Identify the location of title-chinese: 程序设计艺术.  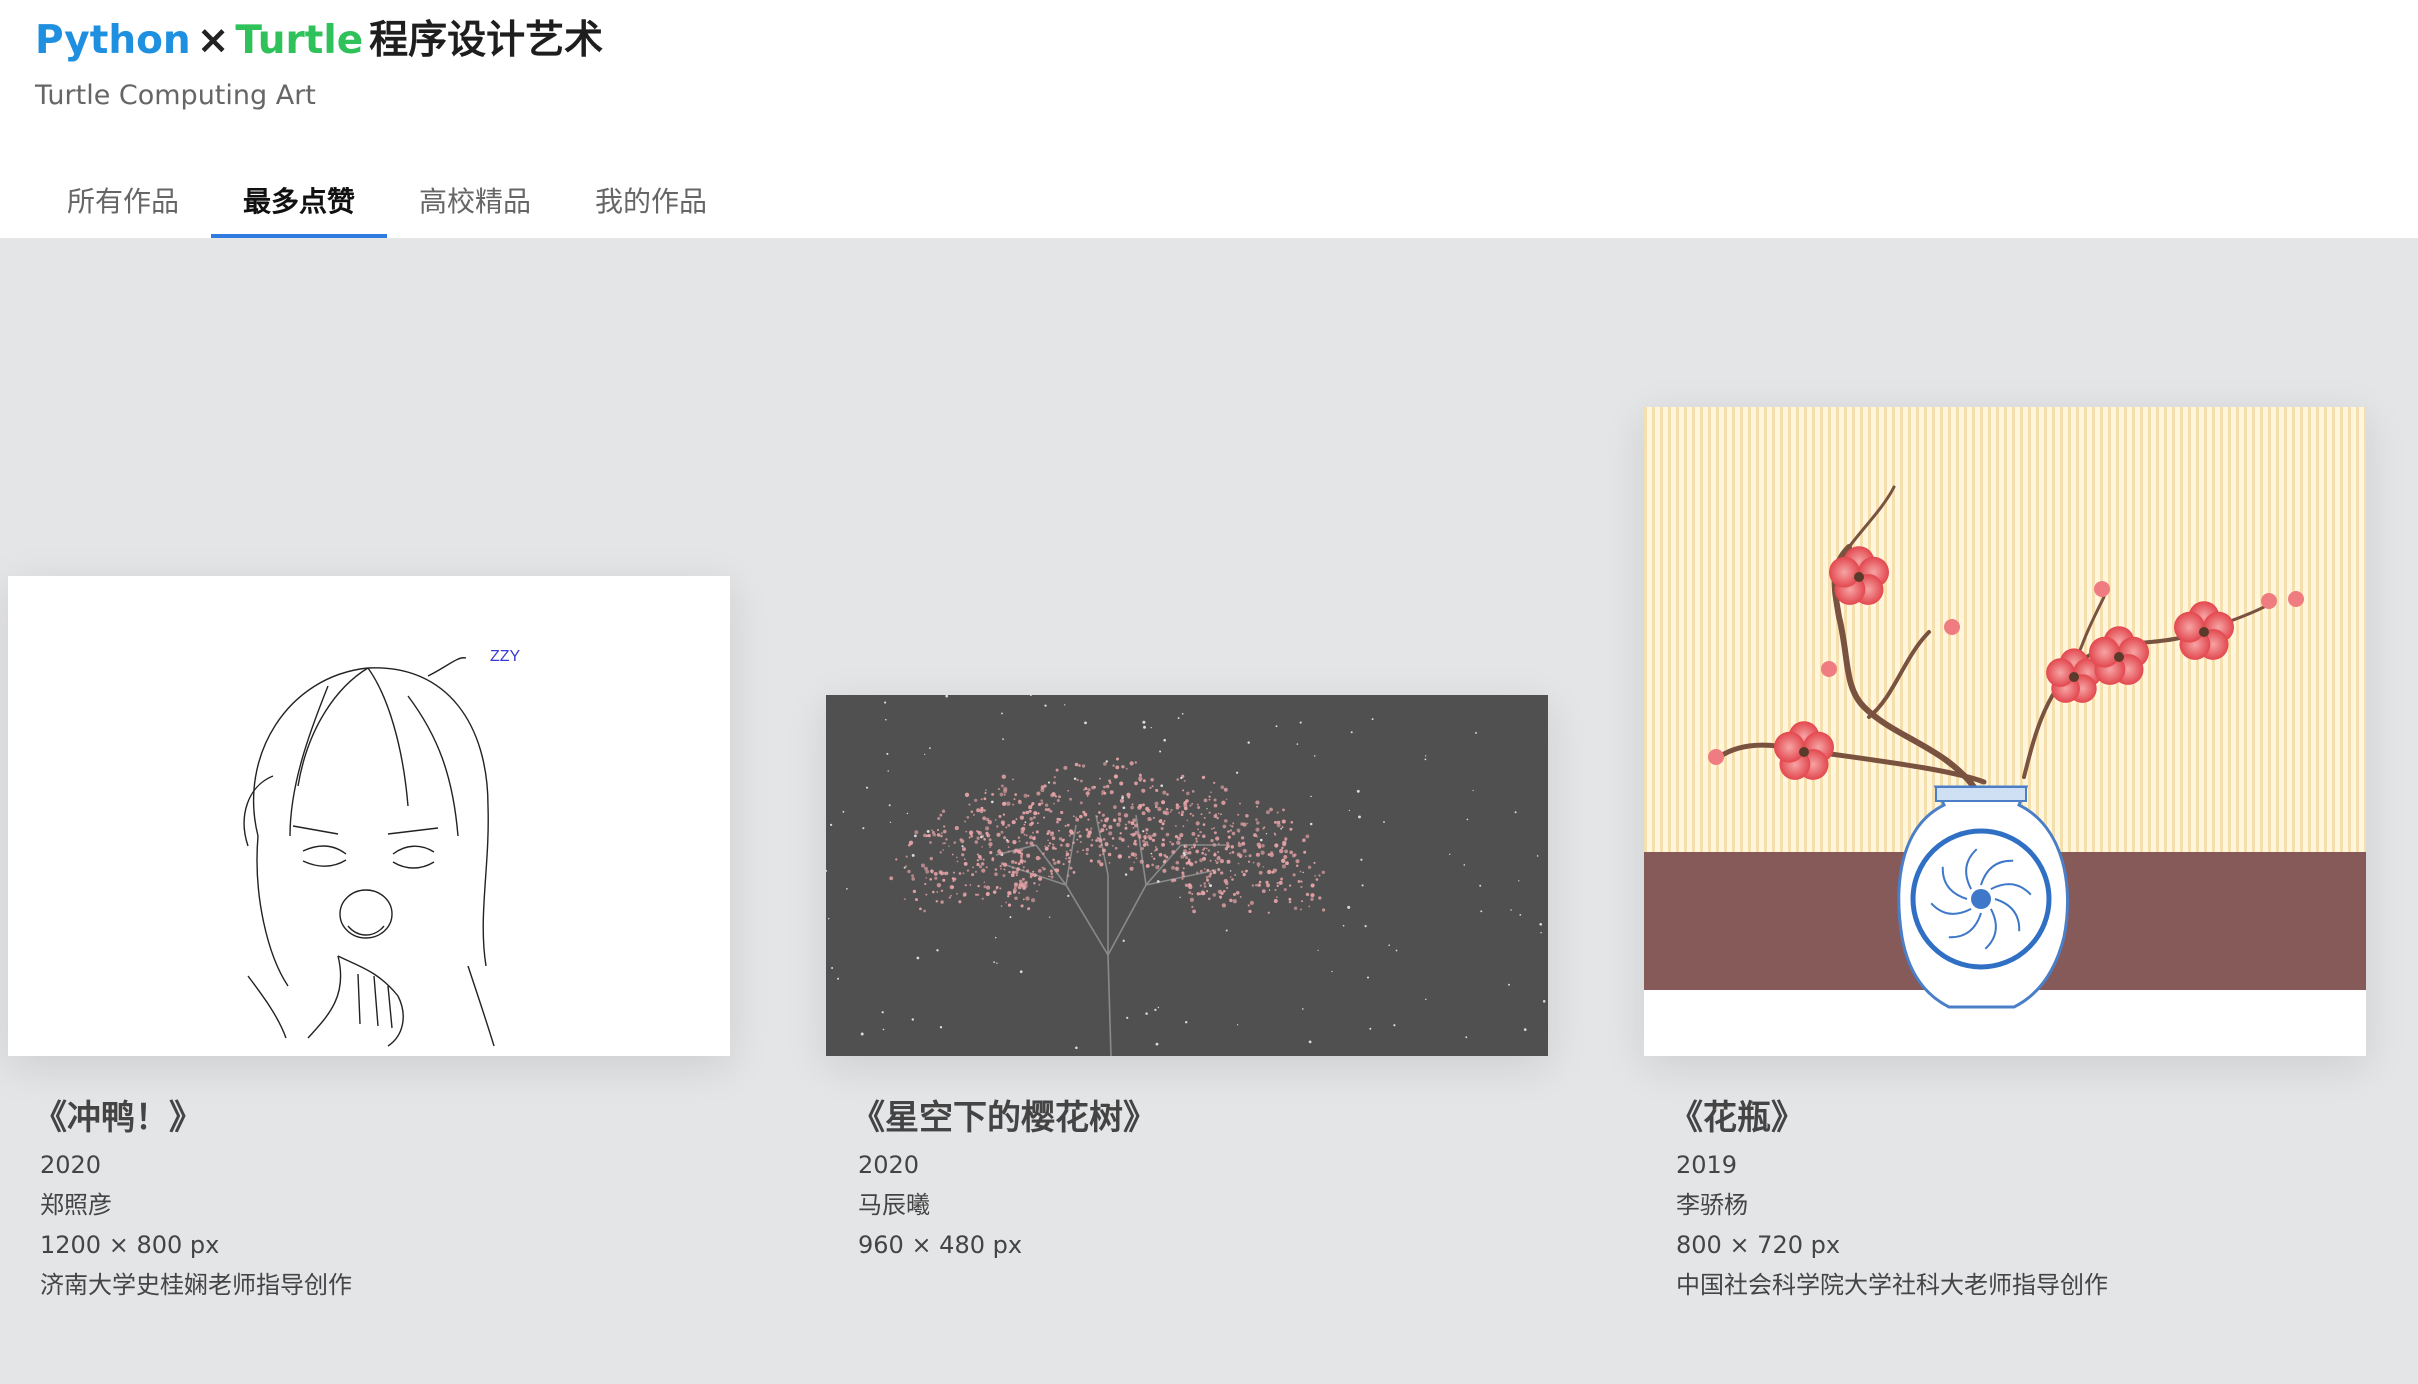
(486, 40).